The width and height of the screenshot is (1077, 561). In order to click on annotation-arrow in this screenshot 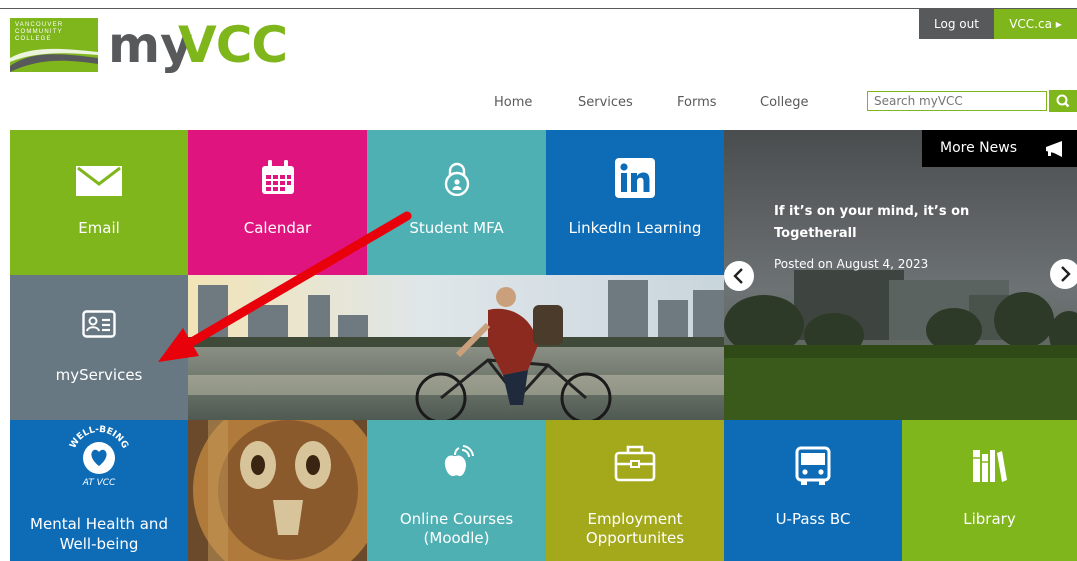, I will do `click(285, 286)`.